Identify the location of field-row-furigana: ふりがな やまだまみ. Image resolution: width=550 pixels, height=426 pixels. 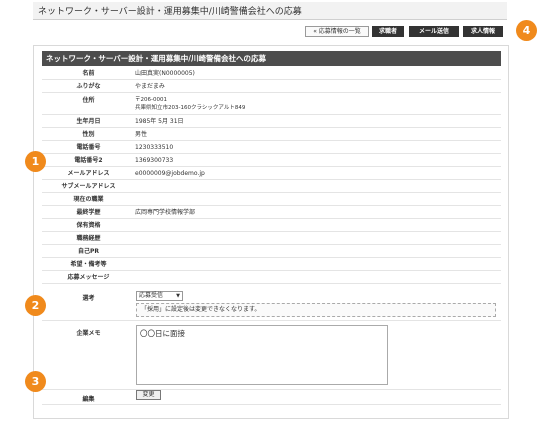
(271, 87).